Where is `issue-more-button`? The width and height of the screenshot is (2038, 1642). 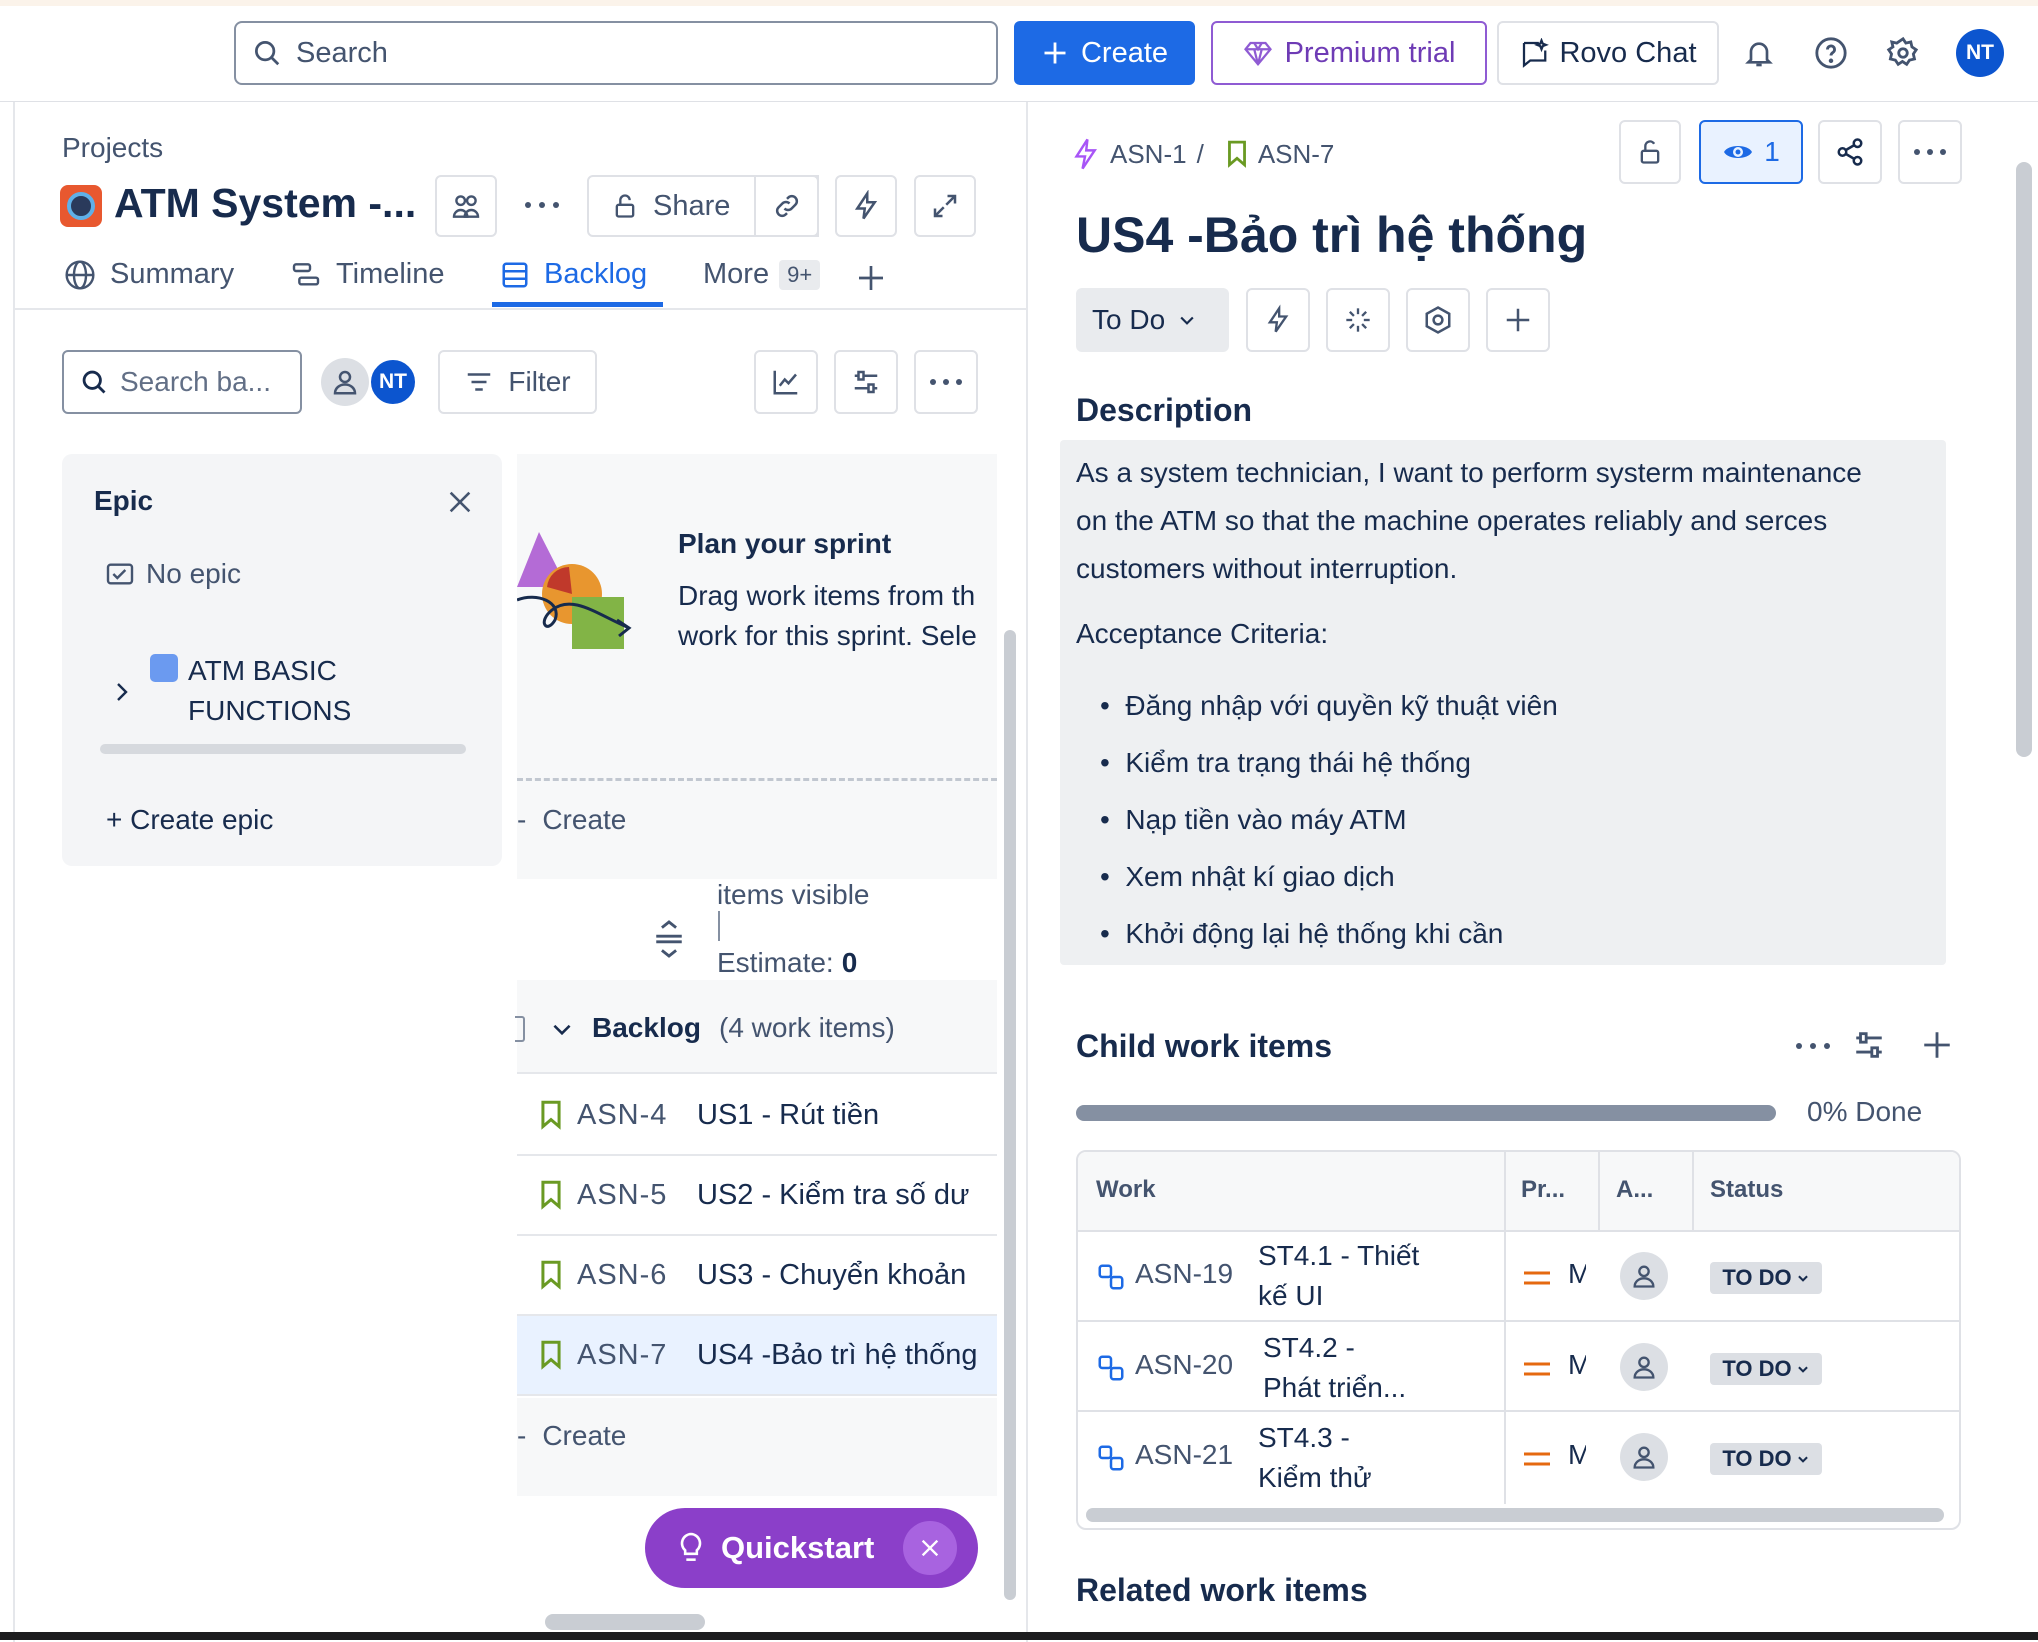
issue-more-button is located at coordinates (1930, 152).